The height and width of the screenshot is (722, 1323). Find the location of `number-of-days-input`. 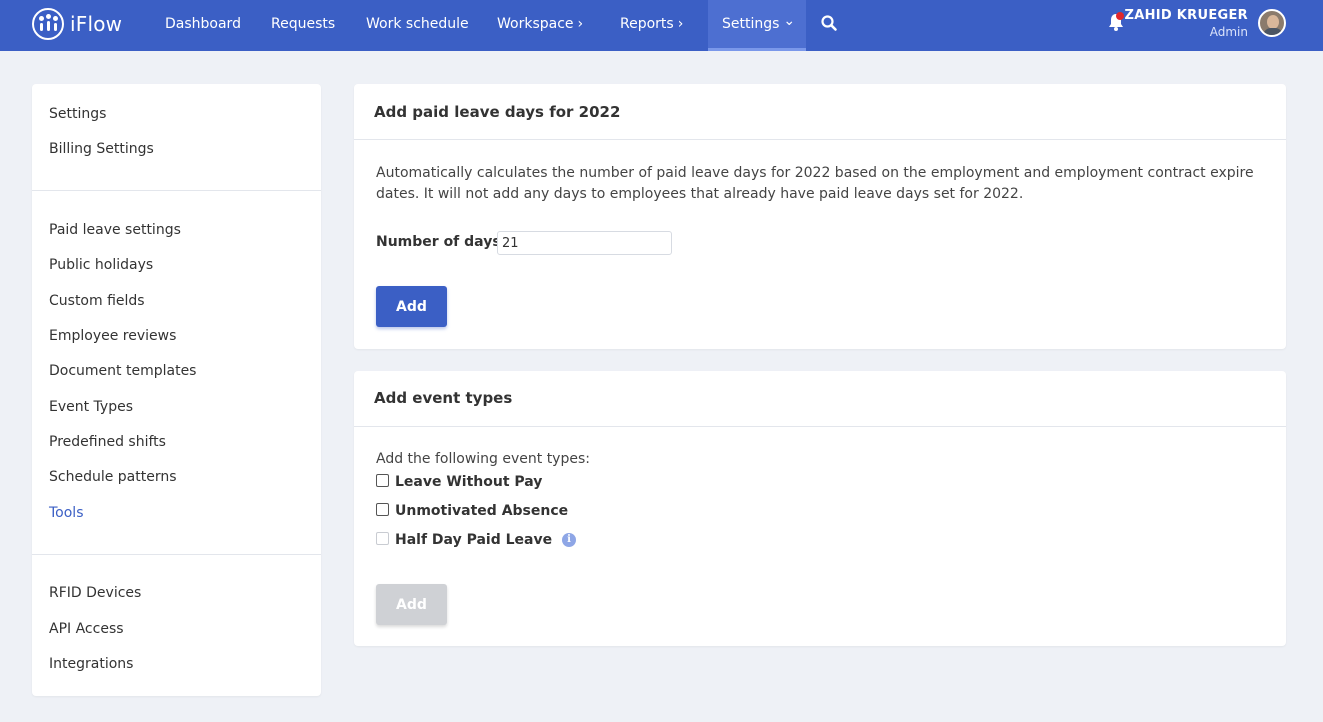

number-of-days-input is located at coordinates (584, 243).